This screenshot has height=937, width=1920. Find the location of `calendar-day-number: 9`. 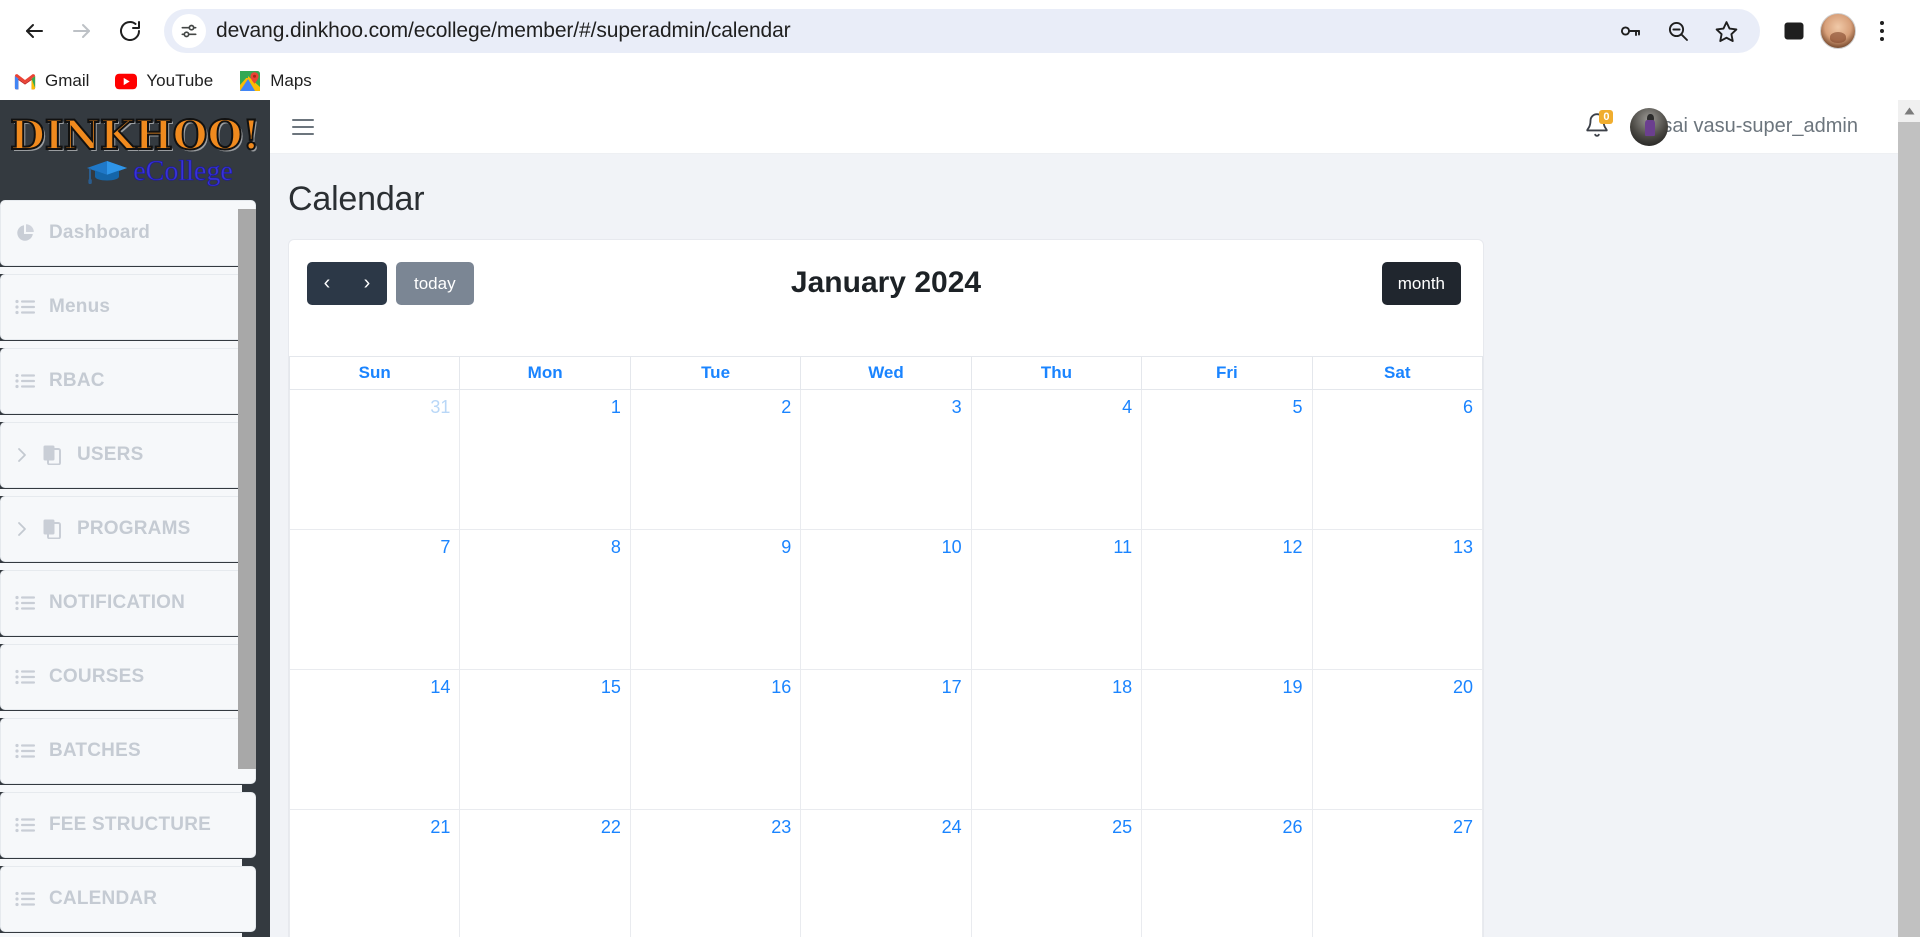

calendar-day-number: 9 is located at coordinates (786, 547).